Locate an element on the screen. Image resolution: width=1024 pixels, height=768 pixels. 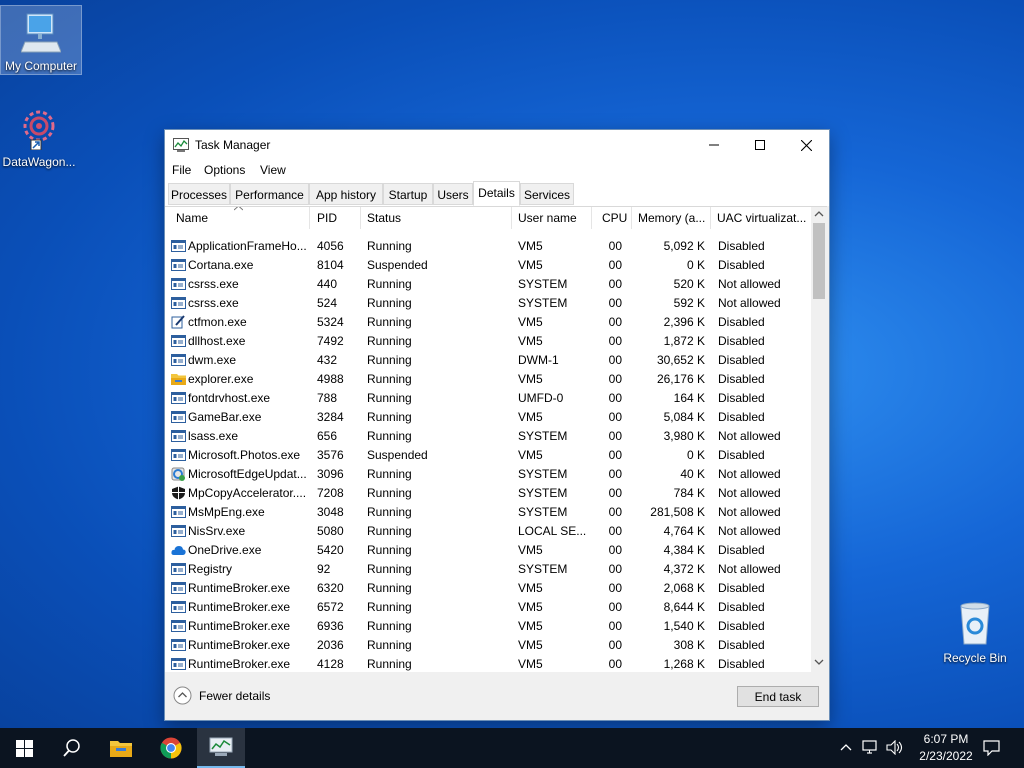
desktop-icon-my-computer: My Computer is located at coordinates (41, 40).